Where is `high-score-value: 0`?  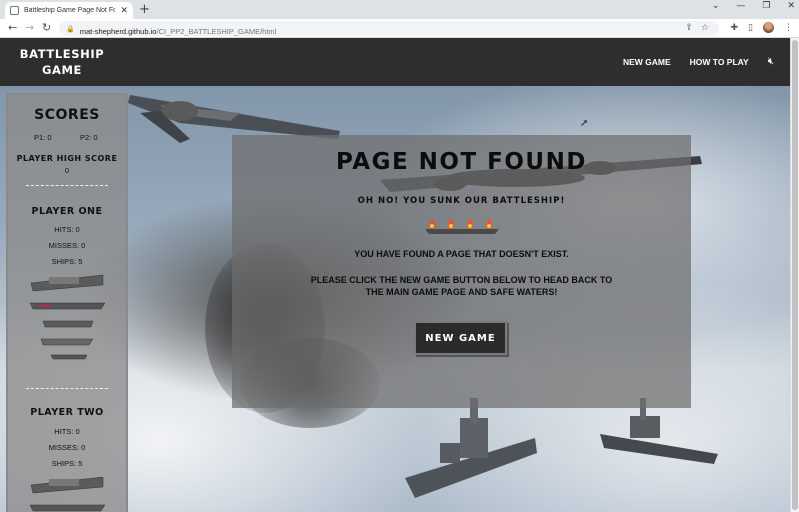
high-score-value: 0 is located at coordinates (67, 170).